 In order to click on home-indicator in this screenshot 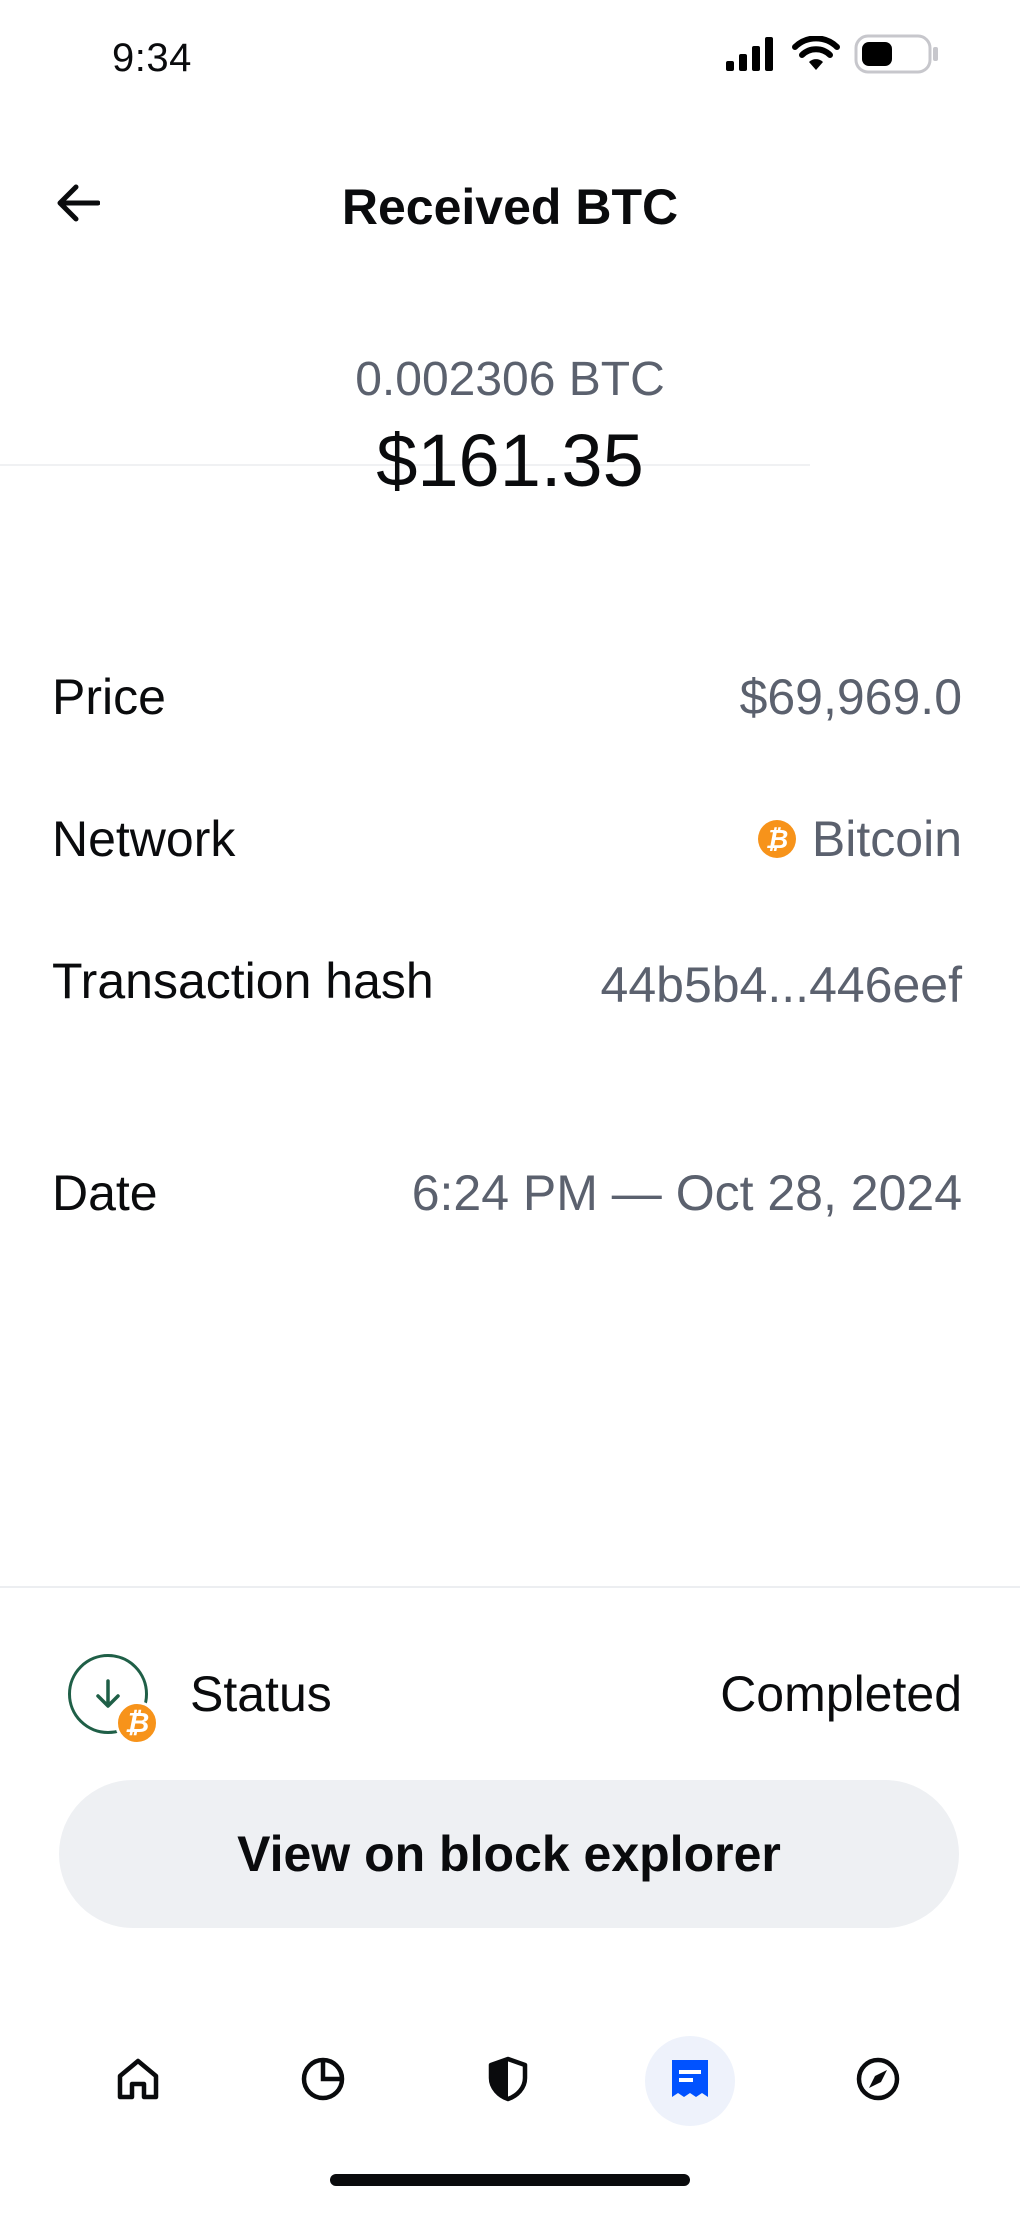, I will do `click(510, 2180)`.